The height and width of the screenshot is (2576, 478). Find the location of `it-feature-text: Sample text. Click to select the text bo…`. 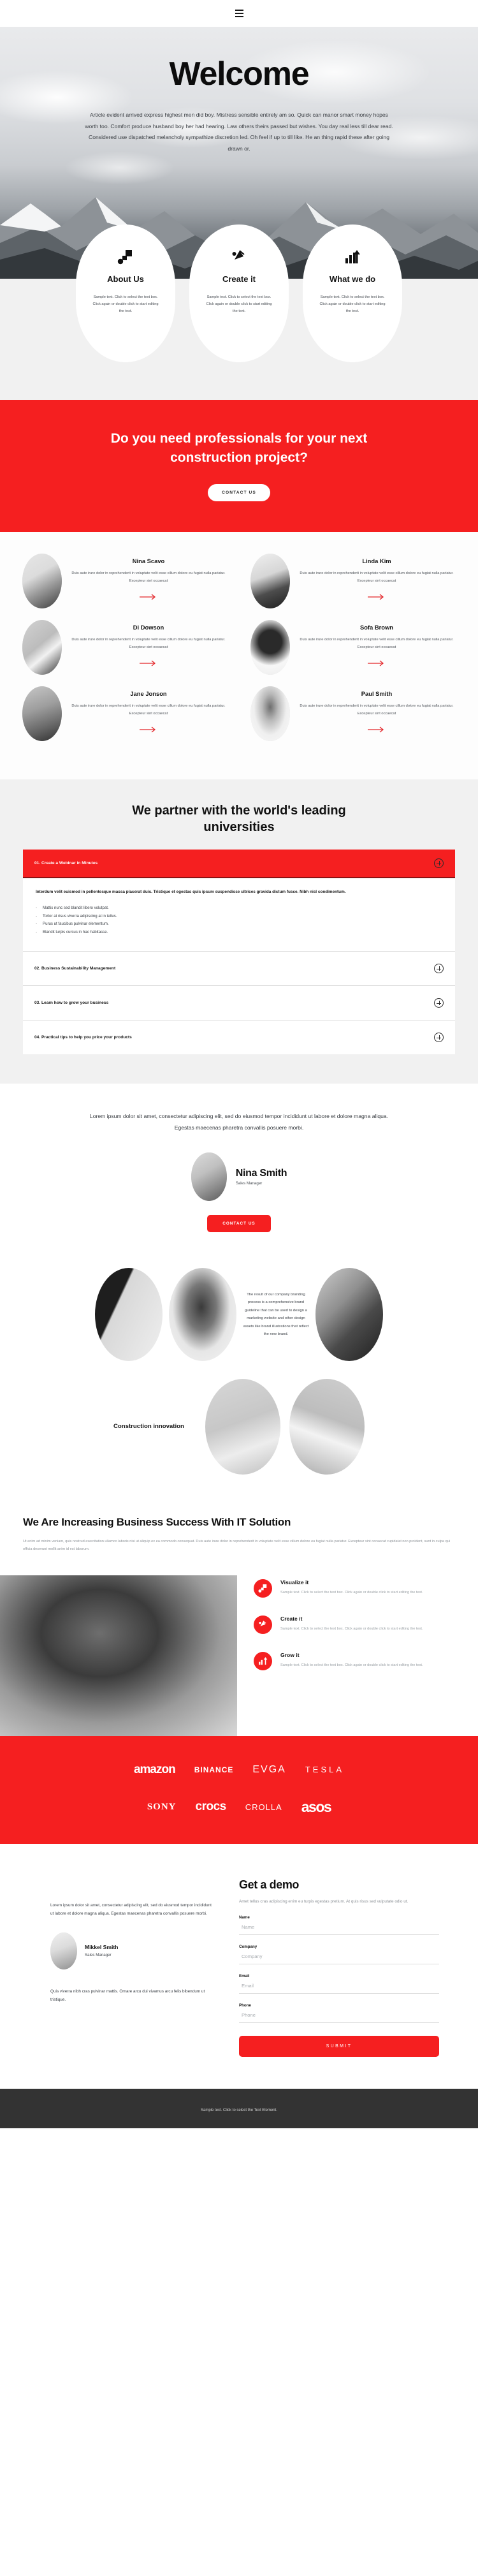

it-feature-text: Sample text. Click to select the text bo… is located at coordinates (351, 1628).